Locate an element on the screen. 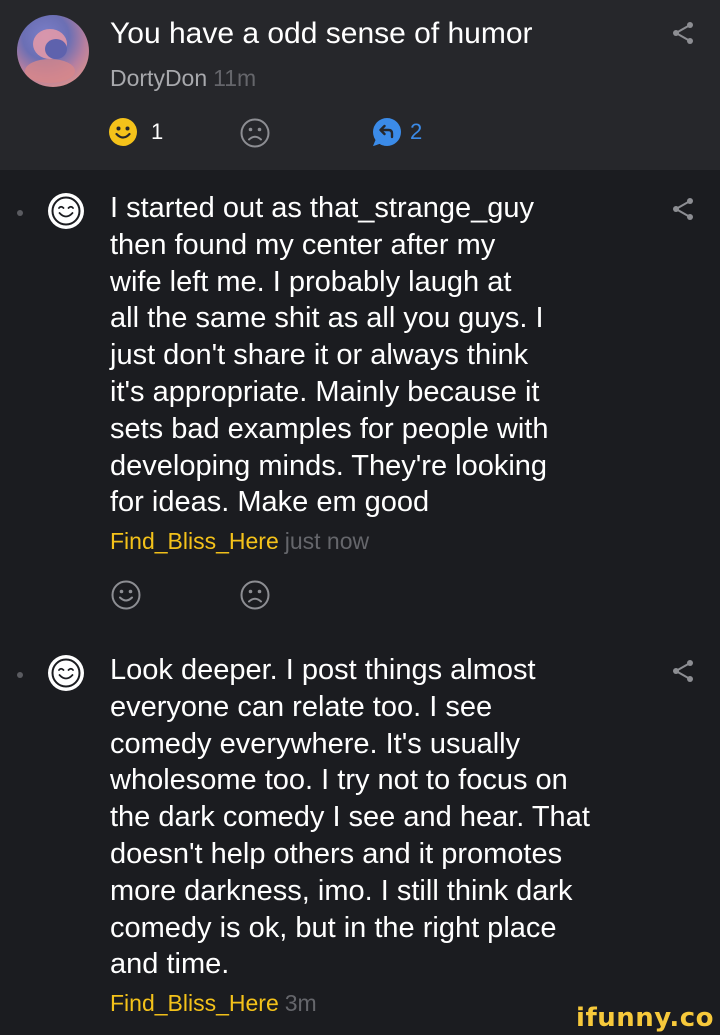 This screenshot has width=720, height=1035. reply-time: 3m is located at coordinates (300, 1003).